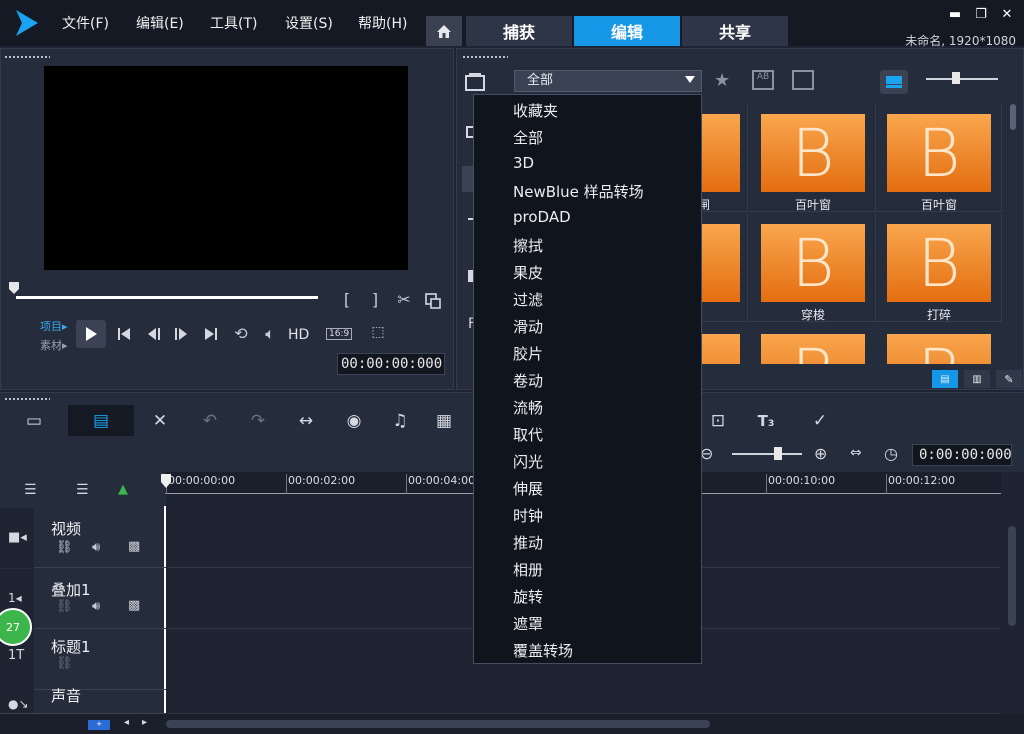 The image size is (1024, 734). Describe the element at coordinates (124, 334) in the screenshot. I see `skip-start-icon` at that location.